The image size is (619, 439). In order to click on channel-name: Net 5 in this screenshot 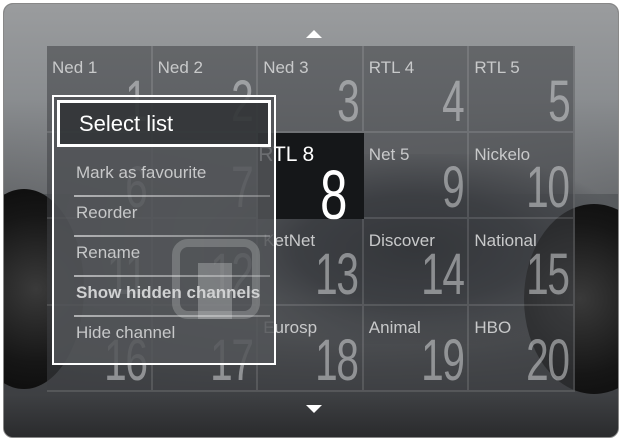, I will do `click(389, 154)`.